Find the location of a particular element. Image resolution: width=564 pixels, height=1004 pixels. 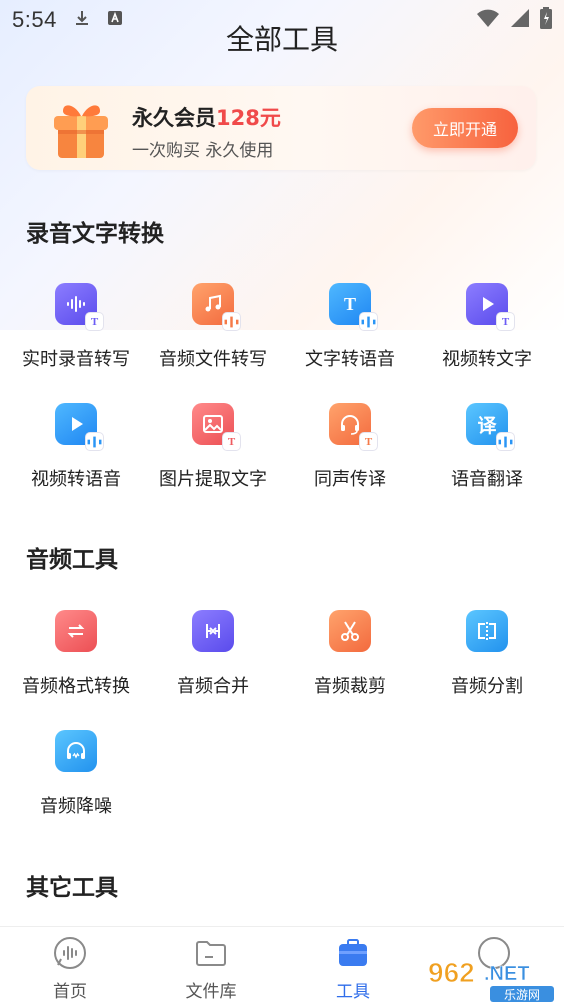

nav-tools: 工具 is located at coordinates (353, 968).